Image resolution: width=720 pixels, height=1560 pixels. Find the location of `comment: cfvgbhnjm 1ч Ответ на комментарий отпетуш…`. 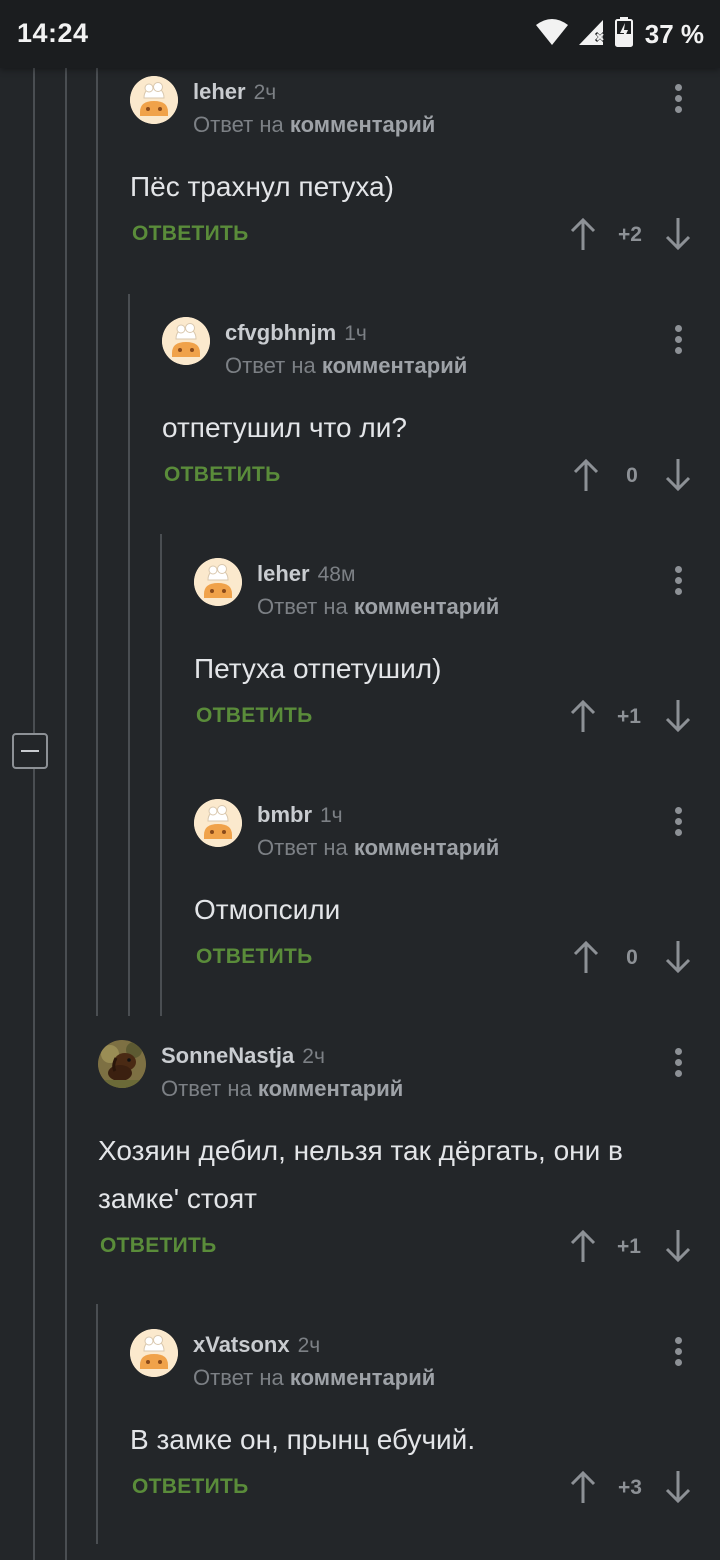

comment: cfvgbhnjm 1ч Ответ на комментарий отпетуш… is located at coordinates (436, 412).